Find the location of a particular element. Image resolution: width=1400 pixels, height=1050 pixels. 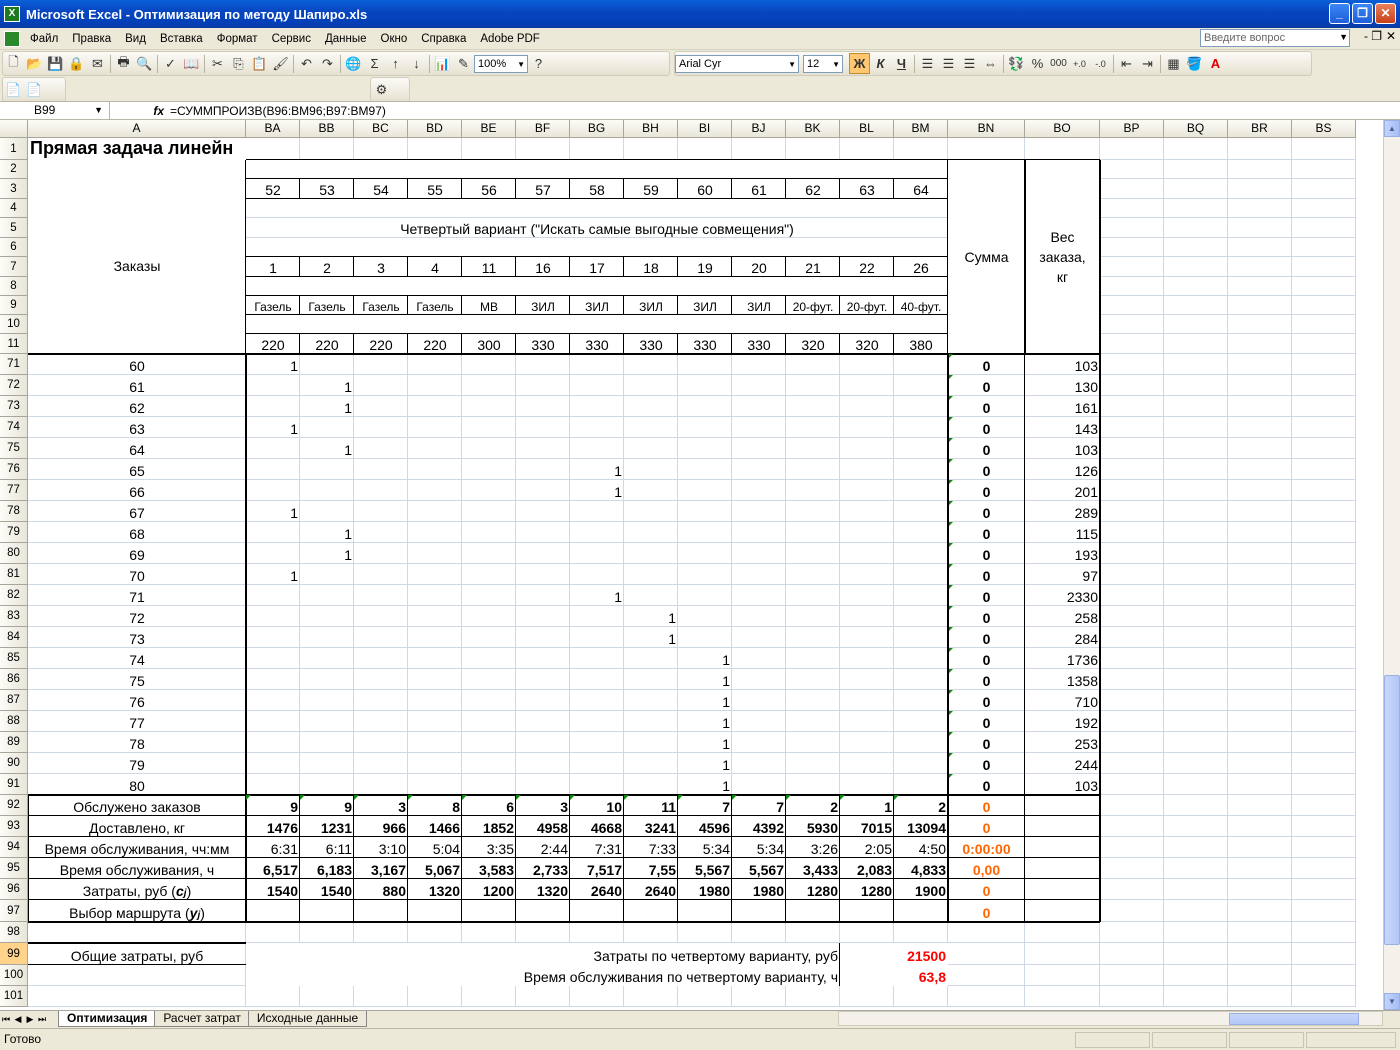

prev-sheet-icon: ◀ is located at coordinates (18, 1019).